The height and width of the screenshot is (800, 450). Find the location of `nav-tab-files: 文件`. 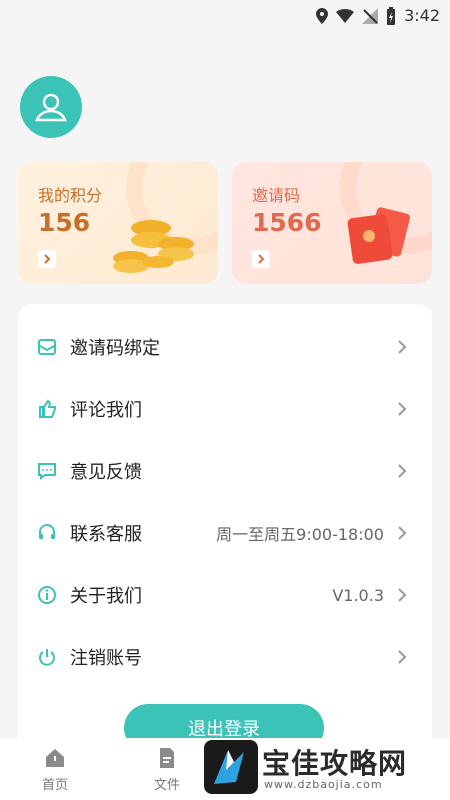

nav-tab-files: 文件 is located at coordinates (167, 769).